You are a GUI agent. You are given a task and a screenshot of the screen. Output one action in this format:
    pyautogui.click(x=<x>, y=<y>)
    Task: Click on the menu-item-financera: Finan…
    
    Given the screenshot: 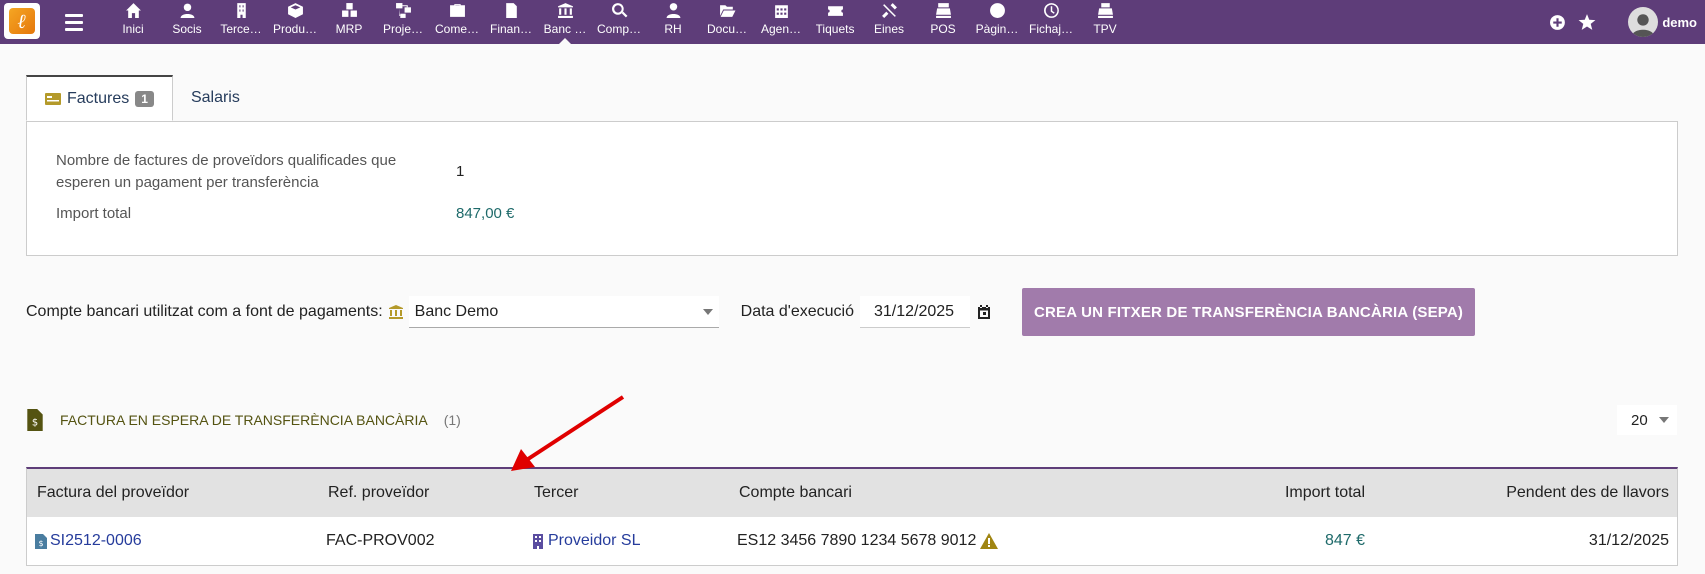 What is the action you would take?
    pyautogui.click(x=511, y=22)
    